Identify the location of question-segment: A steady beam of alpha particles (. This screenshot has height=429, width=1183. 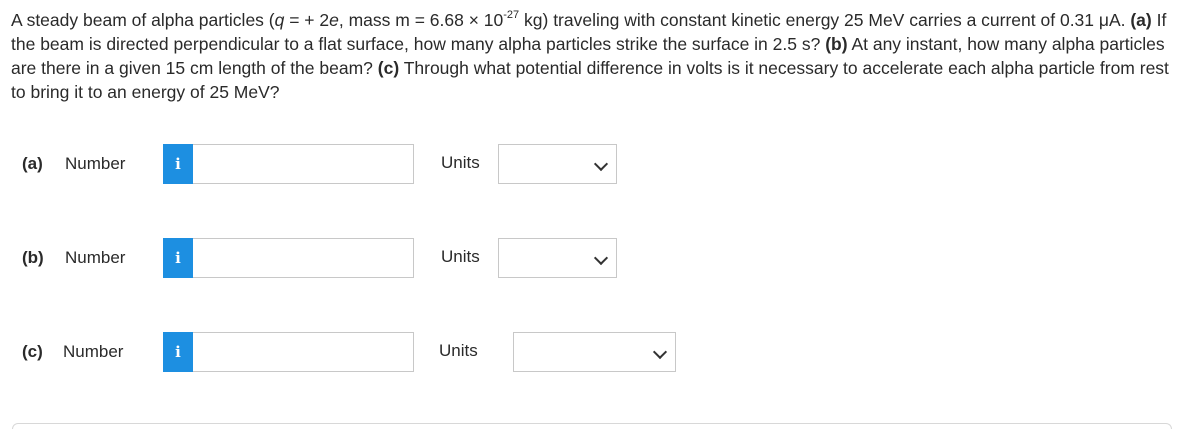
(143, 20).